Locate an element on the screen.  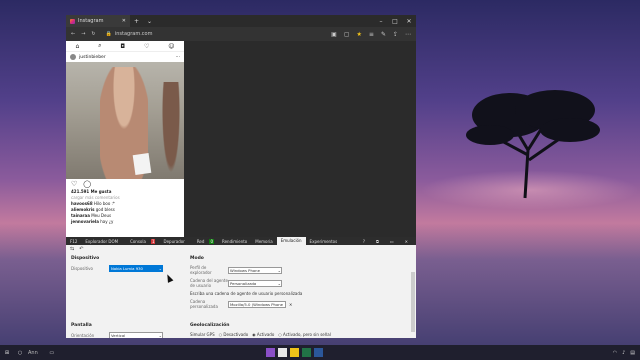
heart-icon: ♡ is located at coordinates (146, 46).